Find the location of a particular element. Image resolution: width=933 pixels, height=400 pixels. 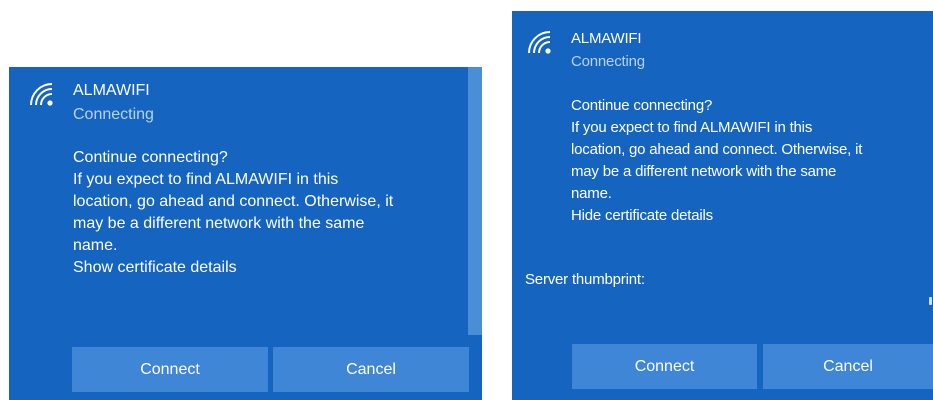

server-thumbprint-label: Server thumbprint: is located at coordinates (585, 279).